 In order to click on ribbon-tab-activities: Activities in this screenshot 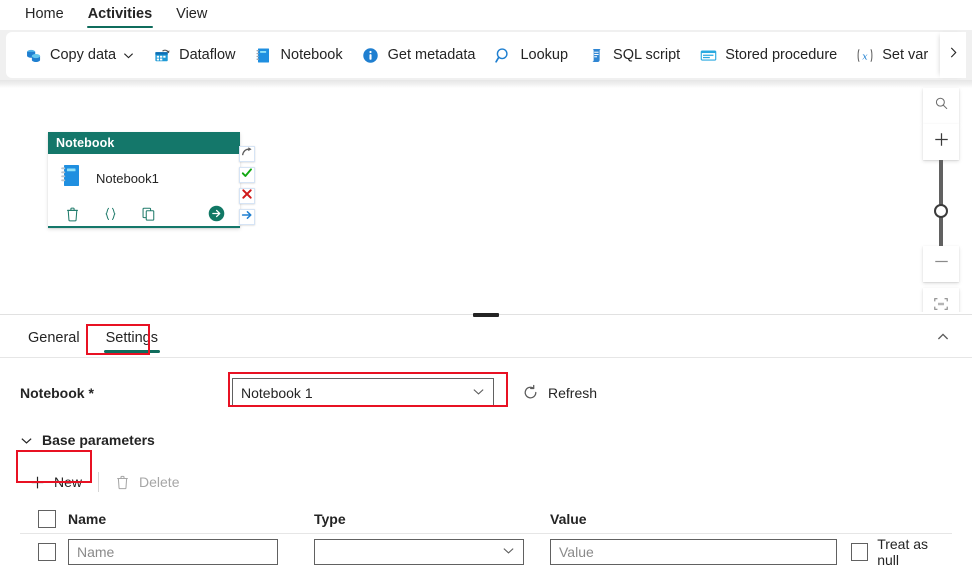, I will do `click(120, 15)`.